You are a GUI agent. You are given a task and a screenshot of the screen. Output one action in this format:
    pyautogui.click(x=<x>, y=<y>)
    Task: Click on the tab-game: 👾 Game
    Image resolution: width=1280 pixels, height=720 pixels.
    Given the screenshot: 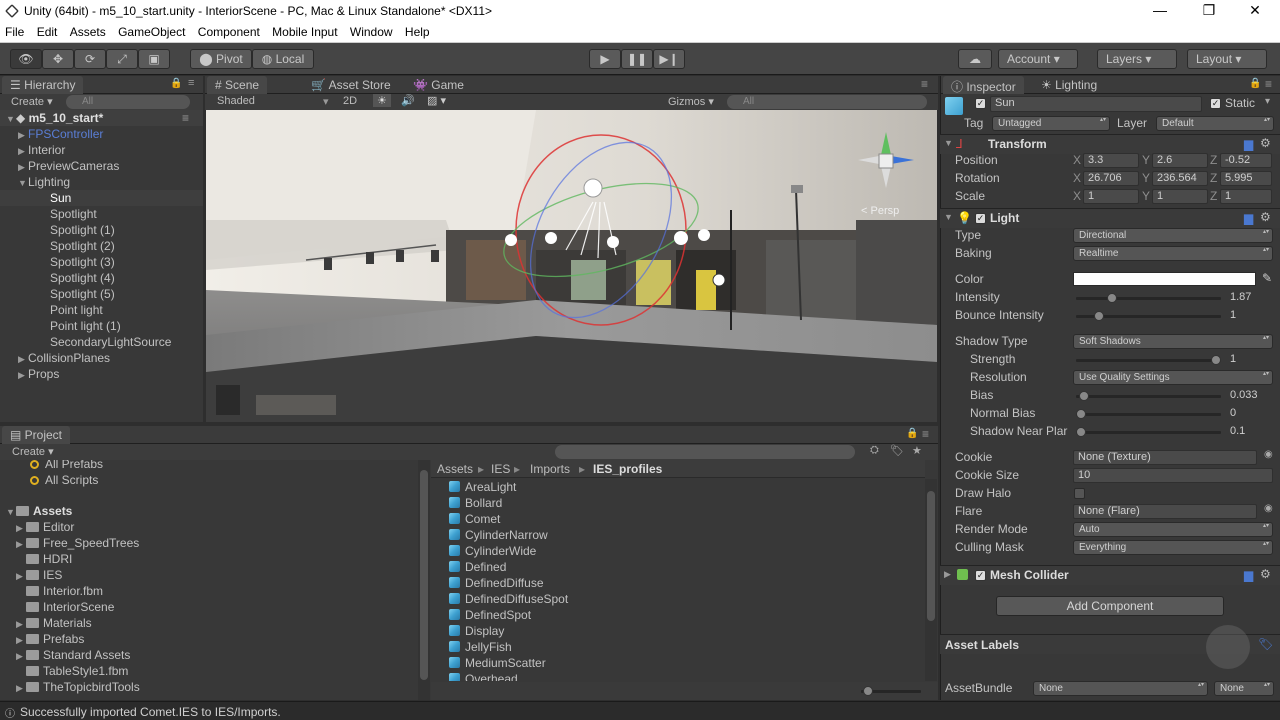 What is the action you would take?
    pyautogui.click(x=438, y=85)
    